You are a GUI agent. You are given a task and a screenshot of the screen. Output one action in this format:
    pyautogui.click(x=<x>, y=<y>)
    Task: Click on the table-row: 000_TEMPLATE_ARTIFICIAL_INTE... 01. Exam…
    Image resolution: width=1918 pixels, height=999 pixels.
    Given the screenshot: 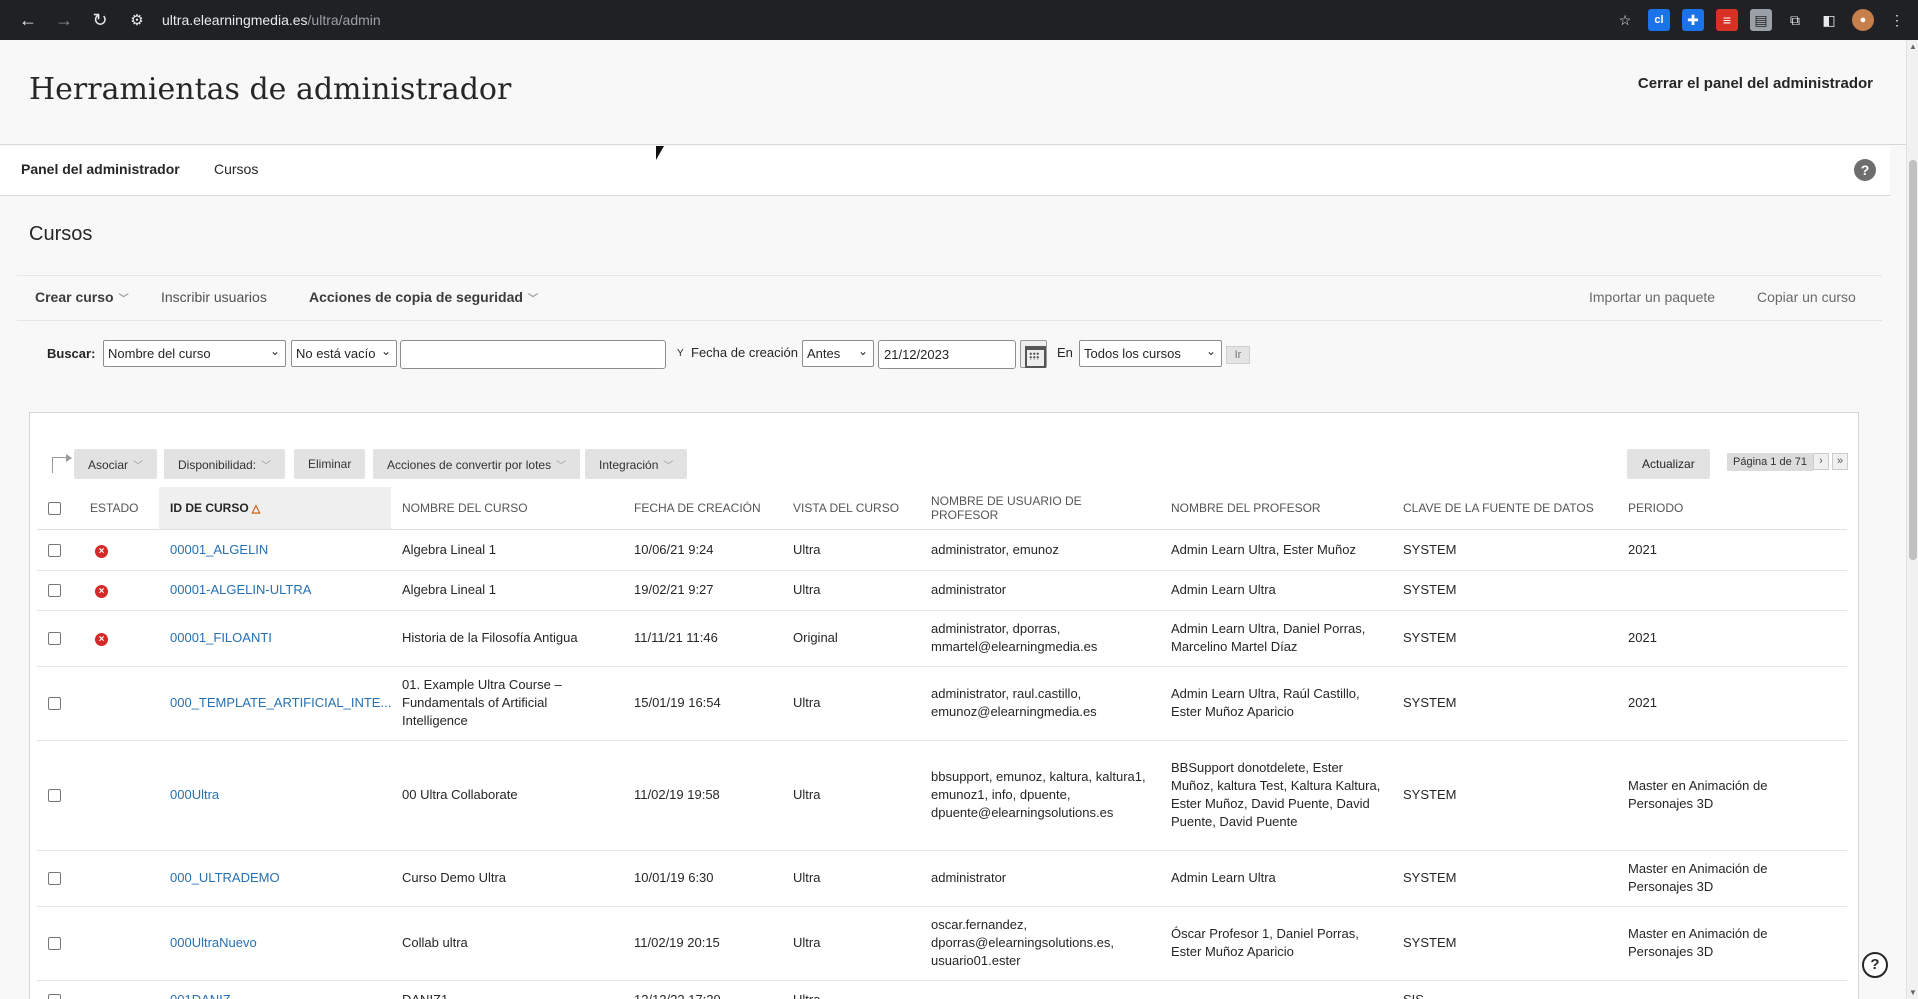 What is the action you would take?
    pyautogui.click(x=942, y=703)
    